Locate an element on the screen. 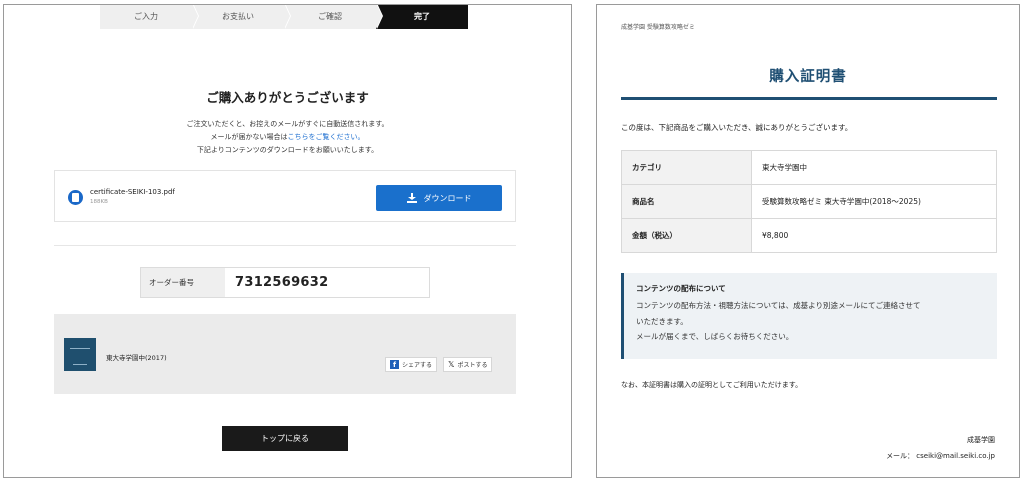  table-row: カテゴリ 東大寺学園中 is located at coordinates (809, 167).